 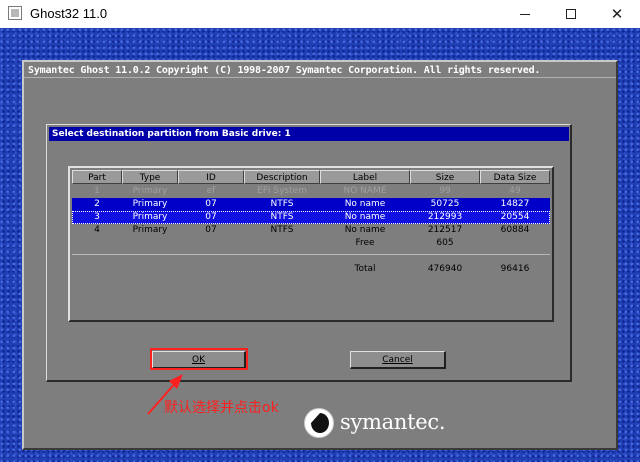 I want to click on symantec-logo-text: symantec., so click(x=393, y=422).